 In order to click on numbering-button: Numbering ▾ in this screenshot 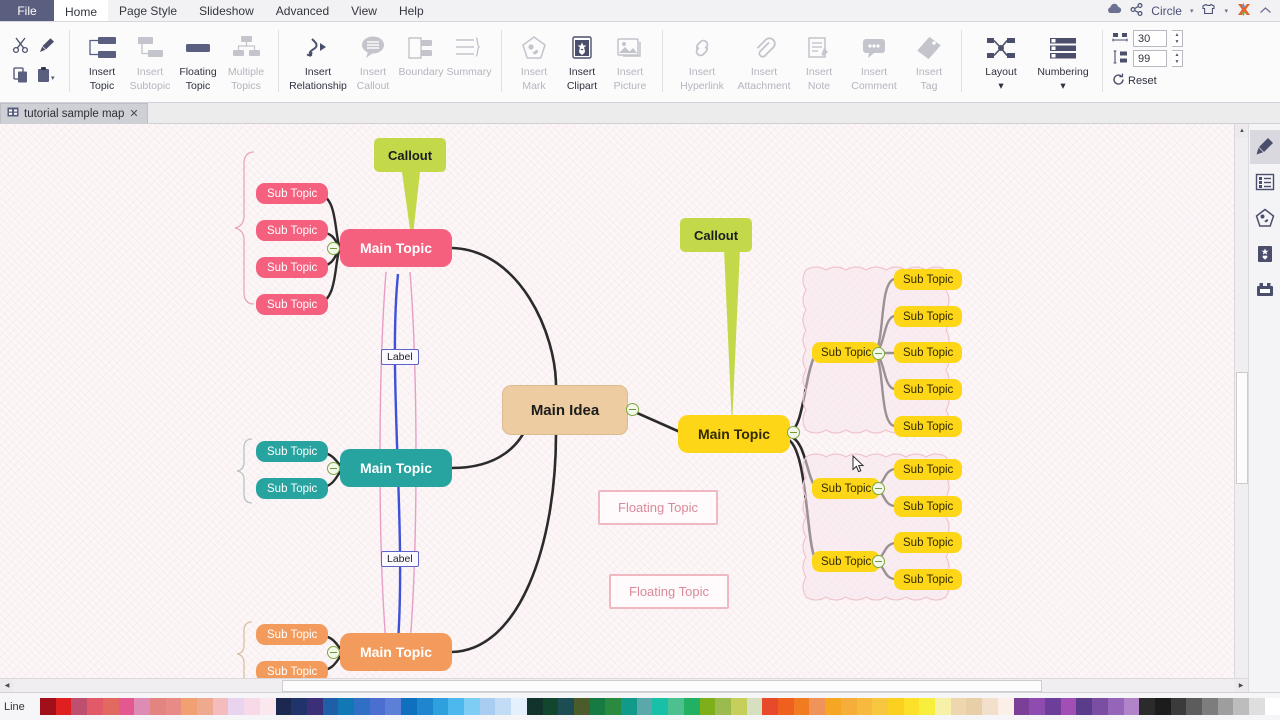, I will do `click(1063, 59)`.